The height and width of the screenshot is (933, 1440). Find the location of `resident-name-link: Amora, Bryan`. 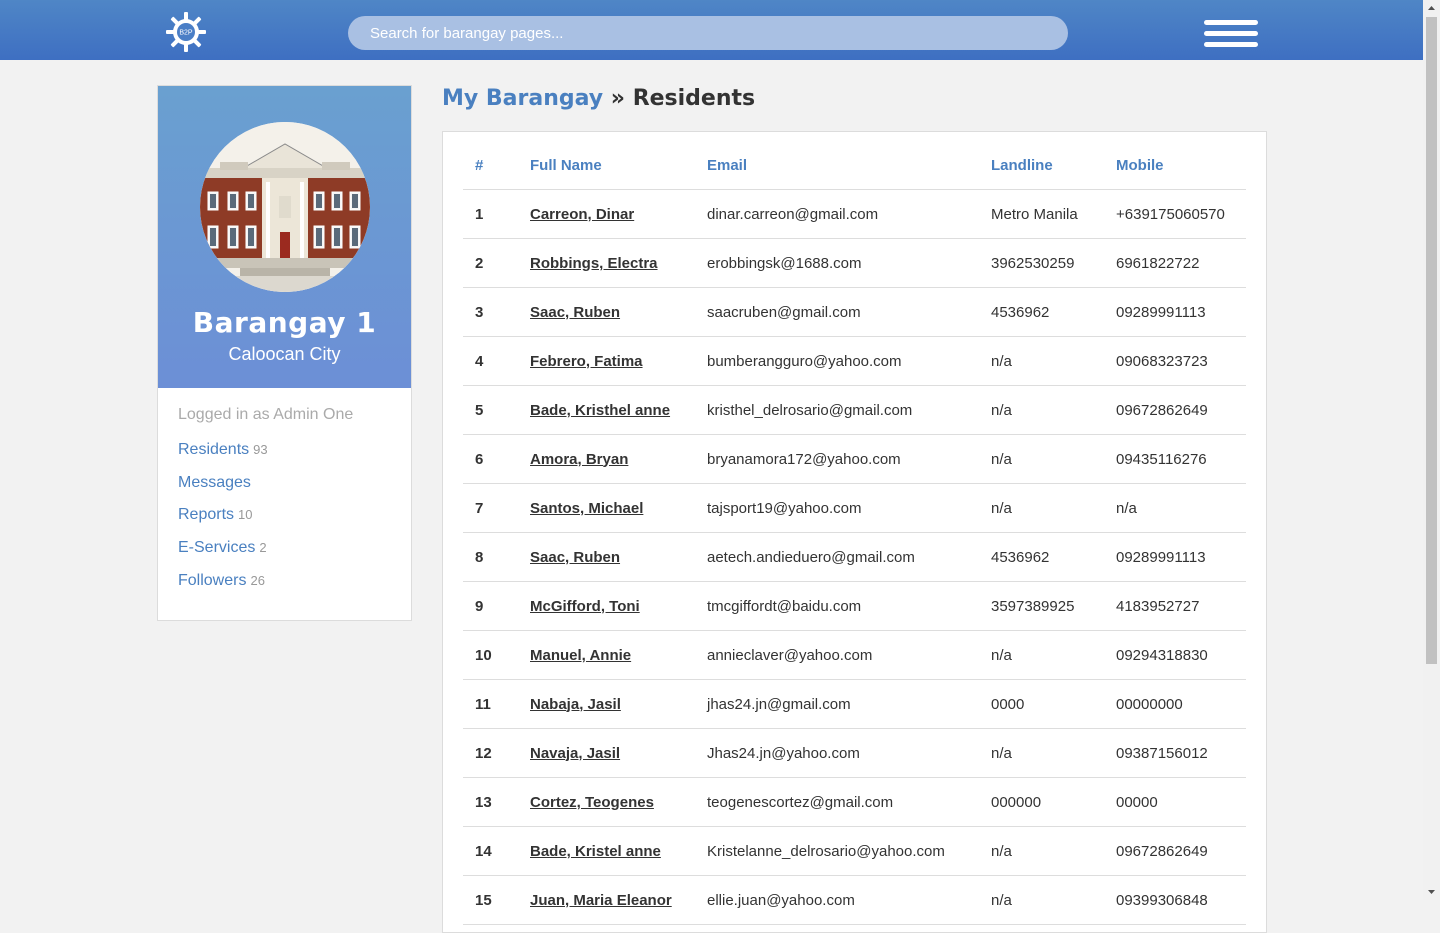

resident-name-link: Amora, Bryan is located at coordinates (579, 459).